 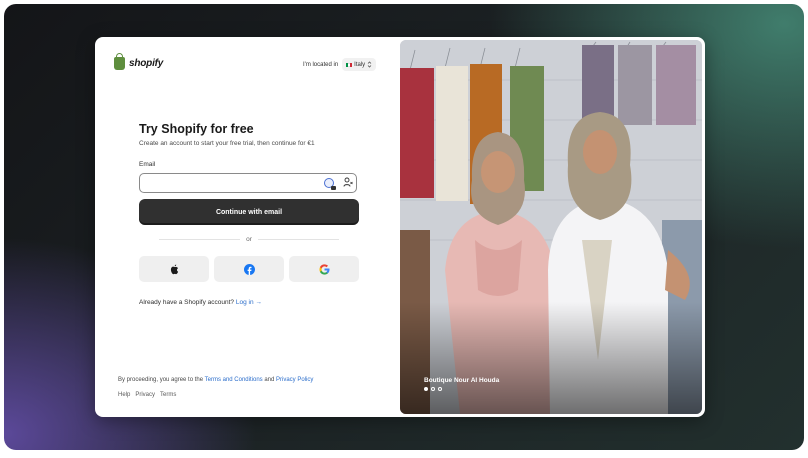 What do you see at coordinates (349, 64) in the screenshot?
I see `italy-flag-icon` at bounding box center [349, 64].